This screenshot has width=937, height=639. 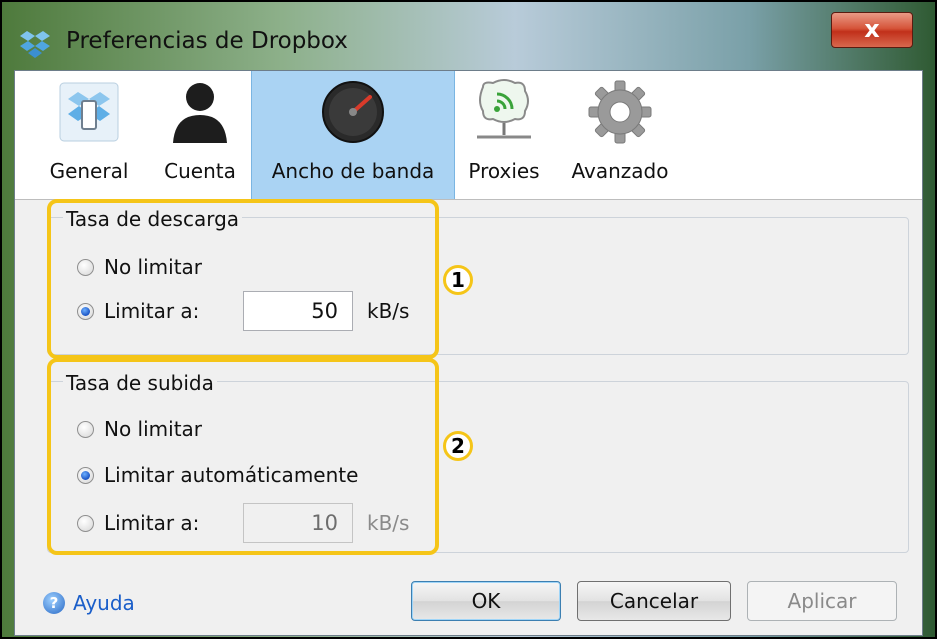 What do you see at coordinates (243, 279) in the screenshot?
I see `download-callout-highlight` at bounding box center [243, 279].